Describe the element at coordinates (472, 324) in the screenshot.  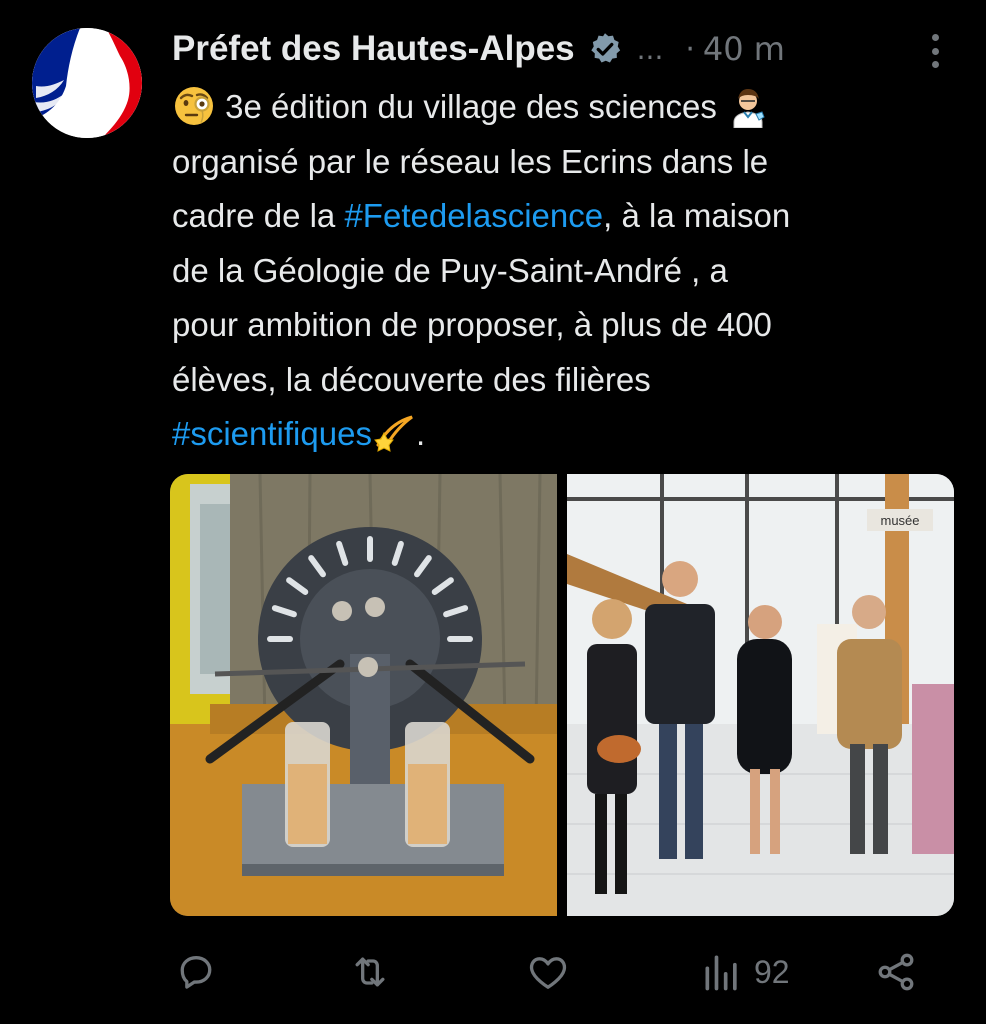
I see `text-line-5: pour ambition de proposer, à plus de 400` at that location.